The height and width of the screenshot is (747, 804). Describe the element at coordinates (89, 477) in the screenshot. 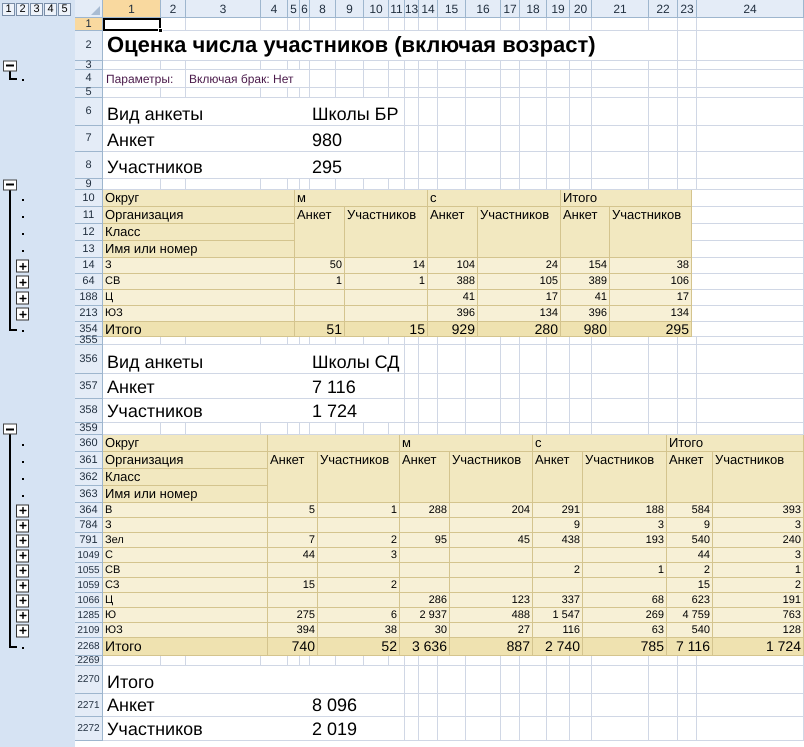

I see `row-header: 362` at that location.